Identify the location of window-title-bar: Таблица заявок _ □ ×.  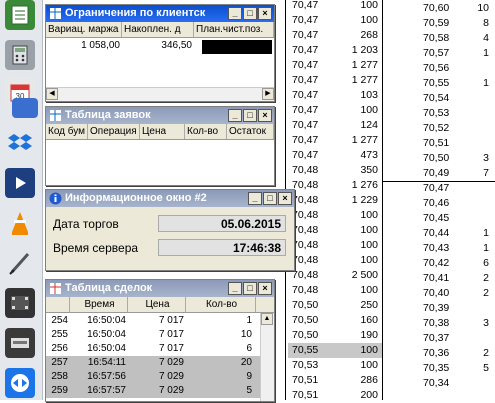
(160, 115).